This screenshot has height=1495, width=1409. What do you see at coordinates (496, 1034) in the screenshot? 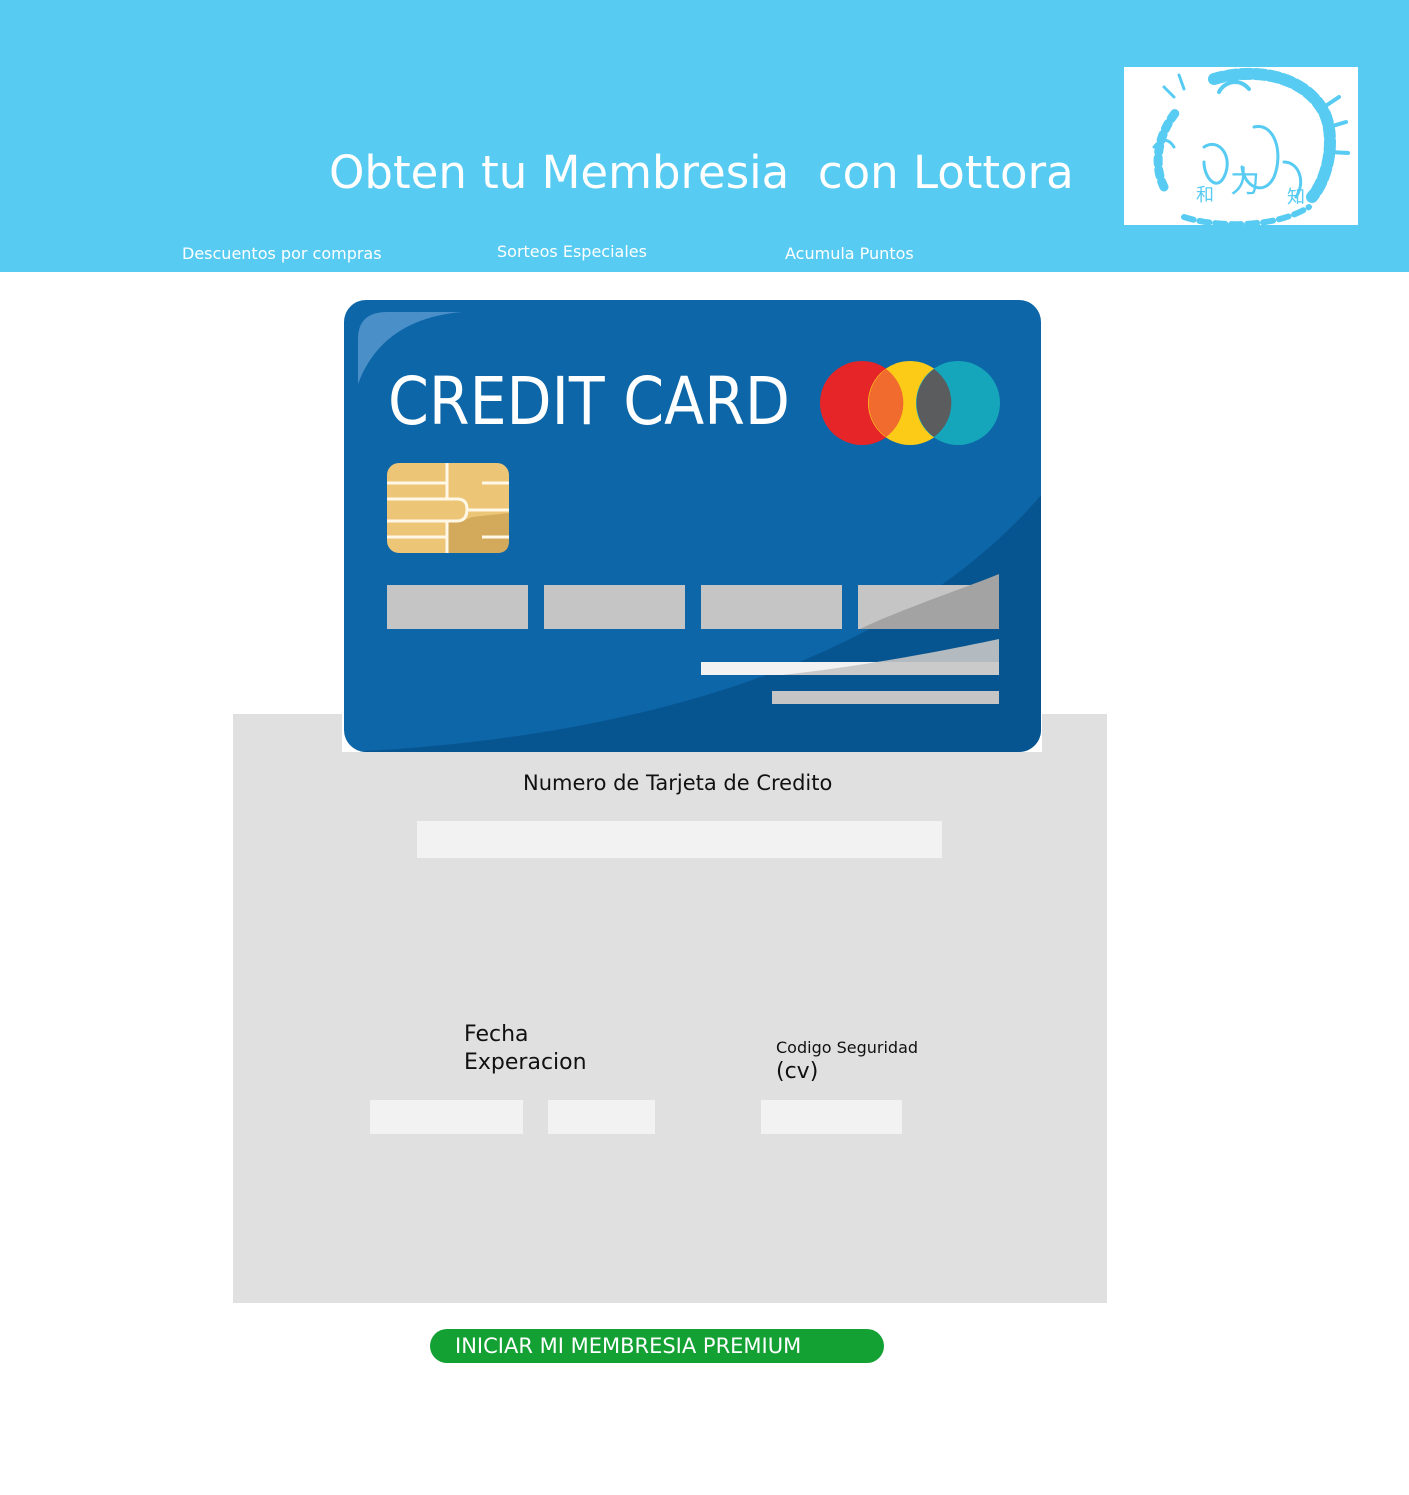
I see `expiry-label-line1: Fecha` at bounding box center [496, 1034].